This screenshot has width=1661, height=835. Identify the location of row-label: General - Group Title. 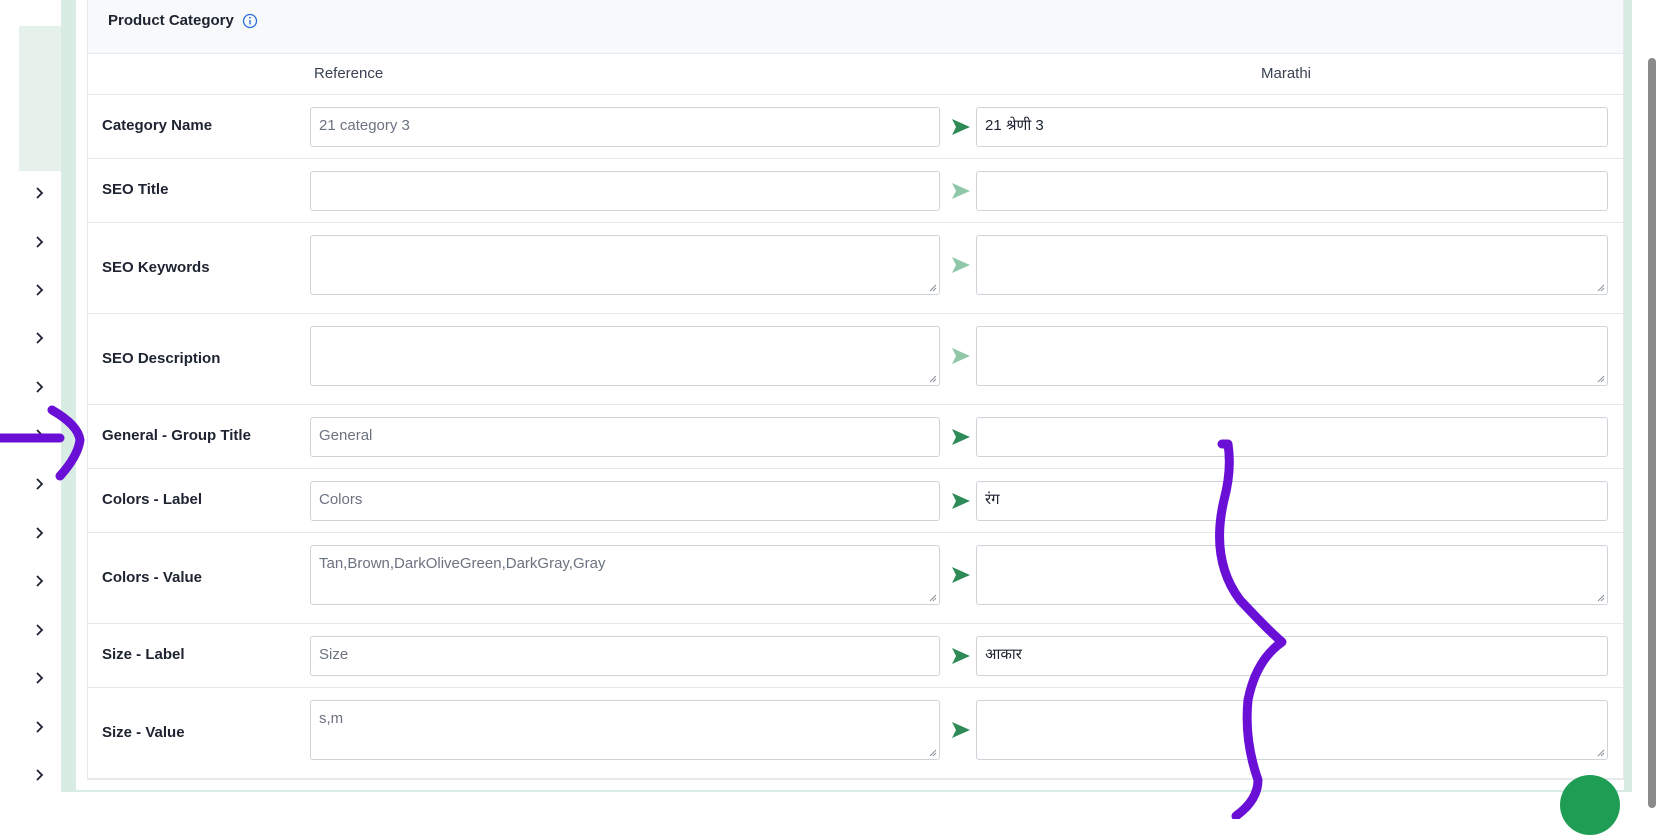
(176, 435).